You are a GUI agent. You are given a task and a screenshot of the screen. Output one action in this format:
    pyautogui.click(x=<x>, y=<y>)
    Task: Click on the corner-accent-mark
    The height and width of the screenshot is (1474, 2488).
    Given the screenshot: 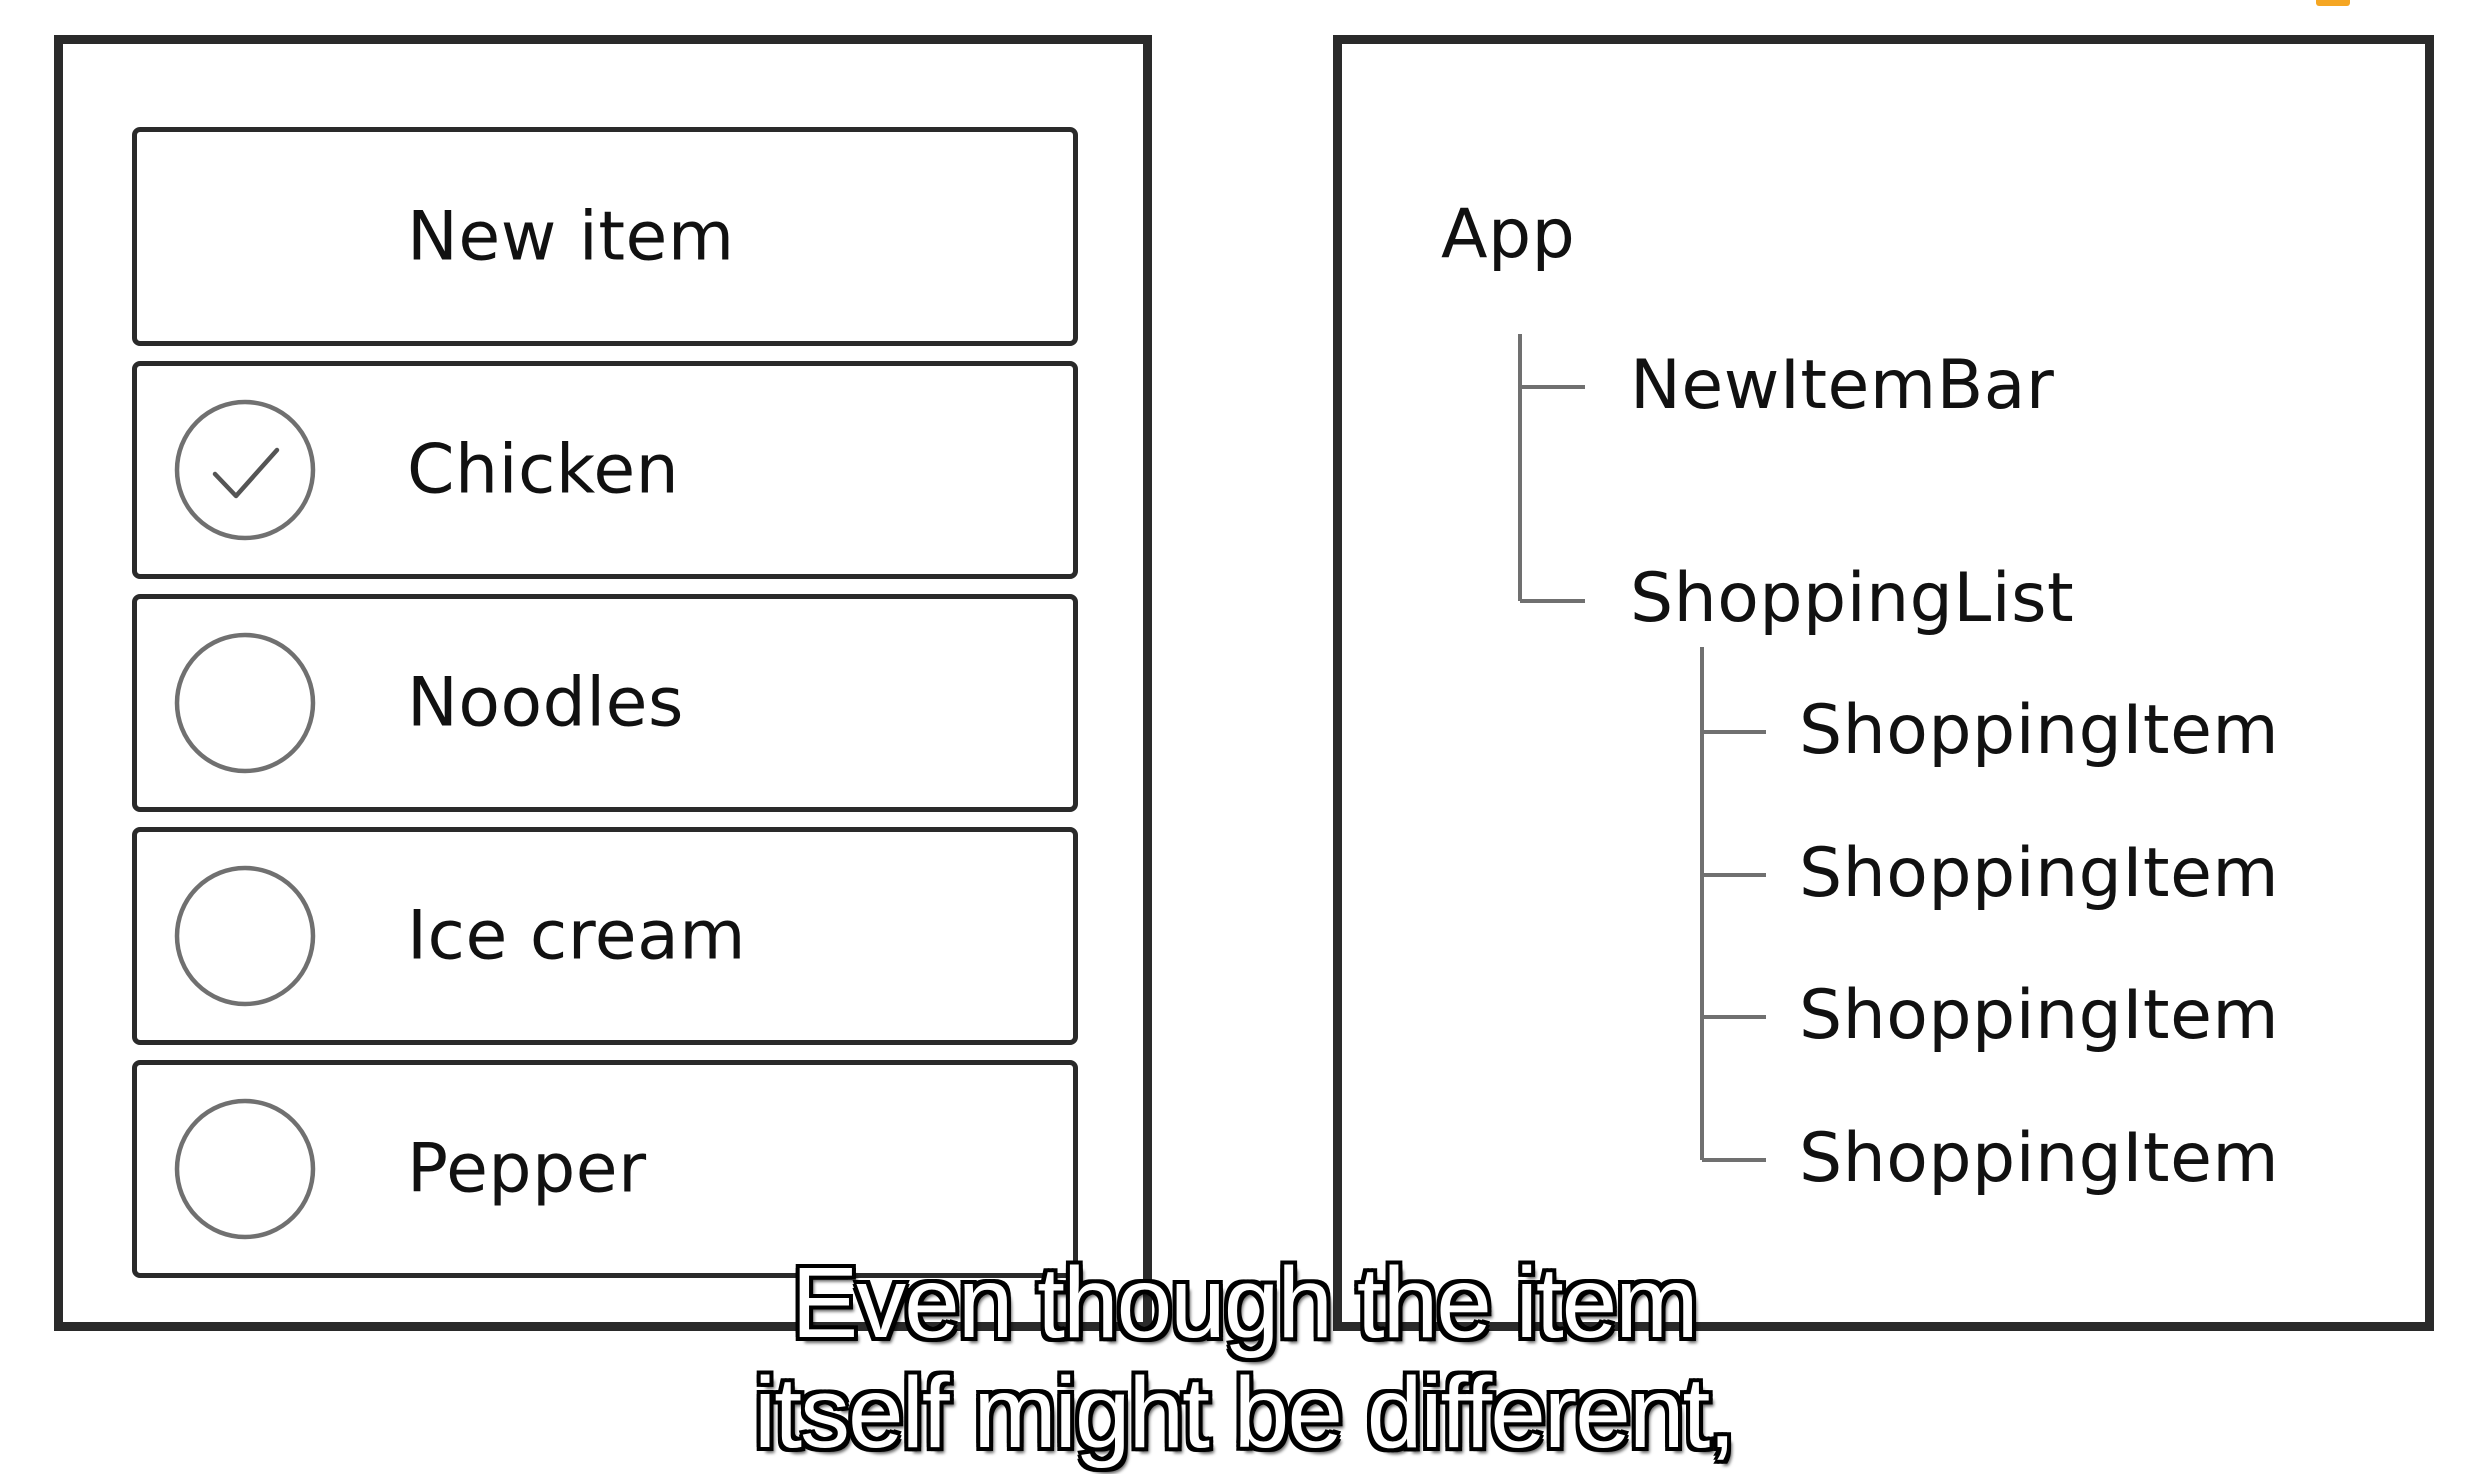 What is the action you would take?
    pyautogui.click(x=2333, y=3)
    